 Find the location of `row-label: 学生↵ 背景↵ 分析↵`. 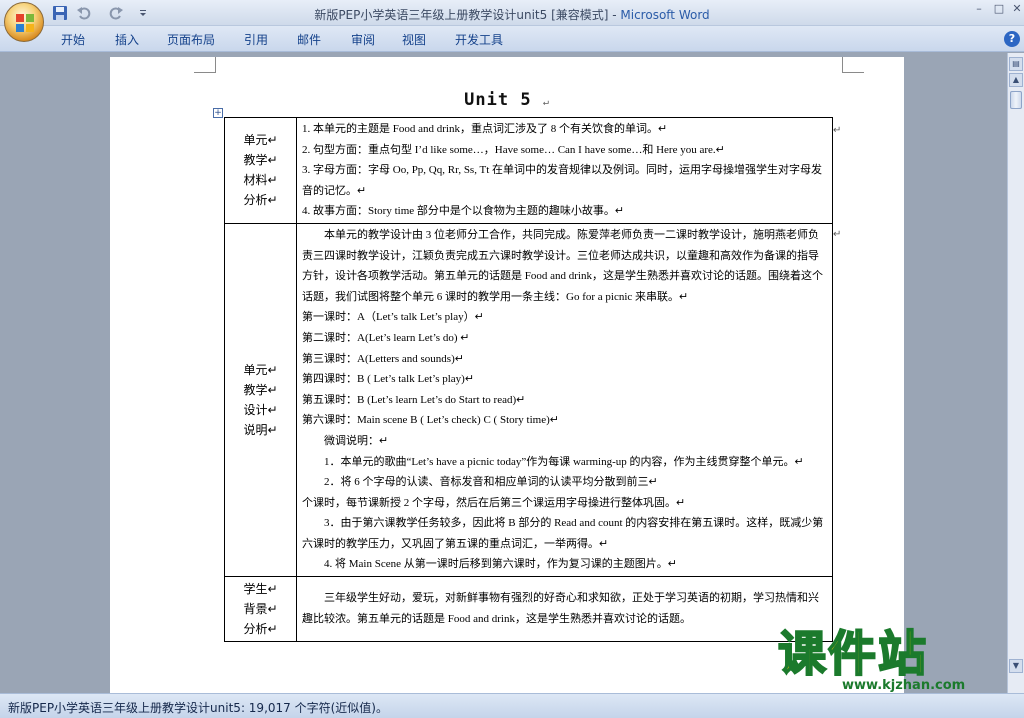

row-label: 学生↵ 背景↵ 分析↵ is located at coordinates (260, 609).